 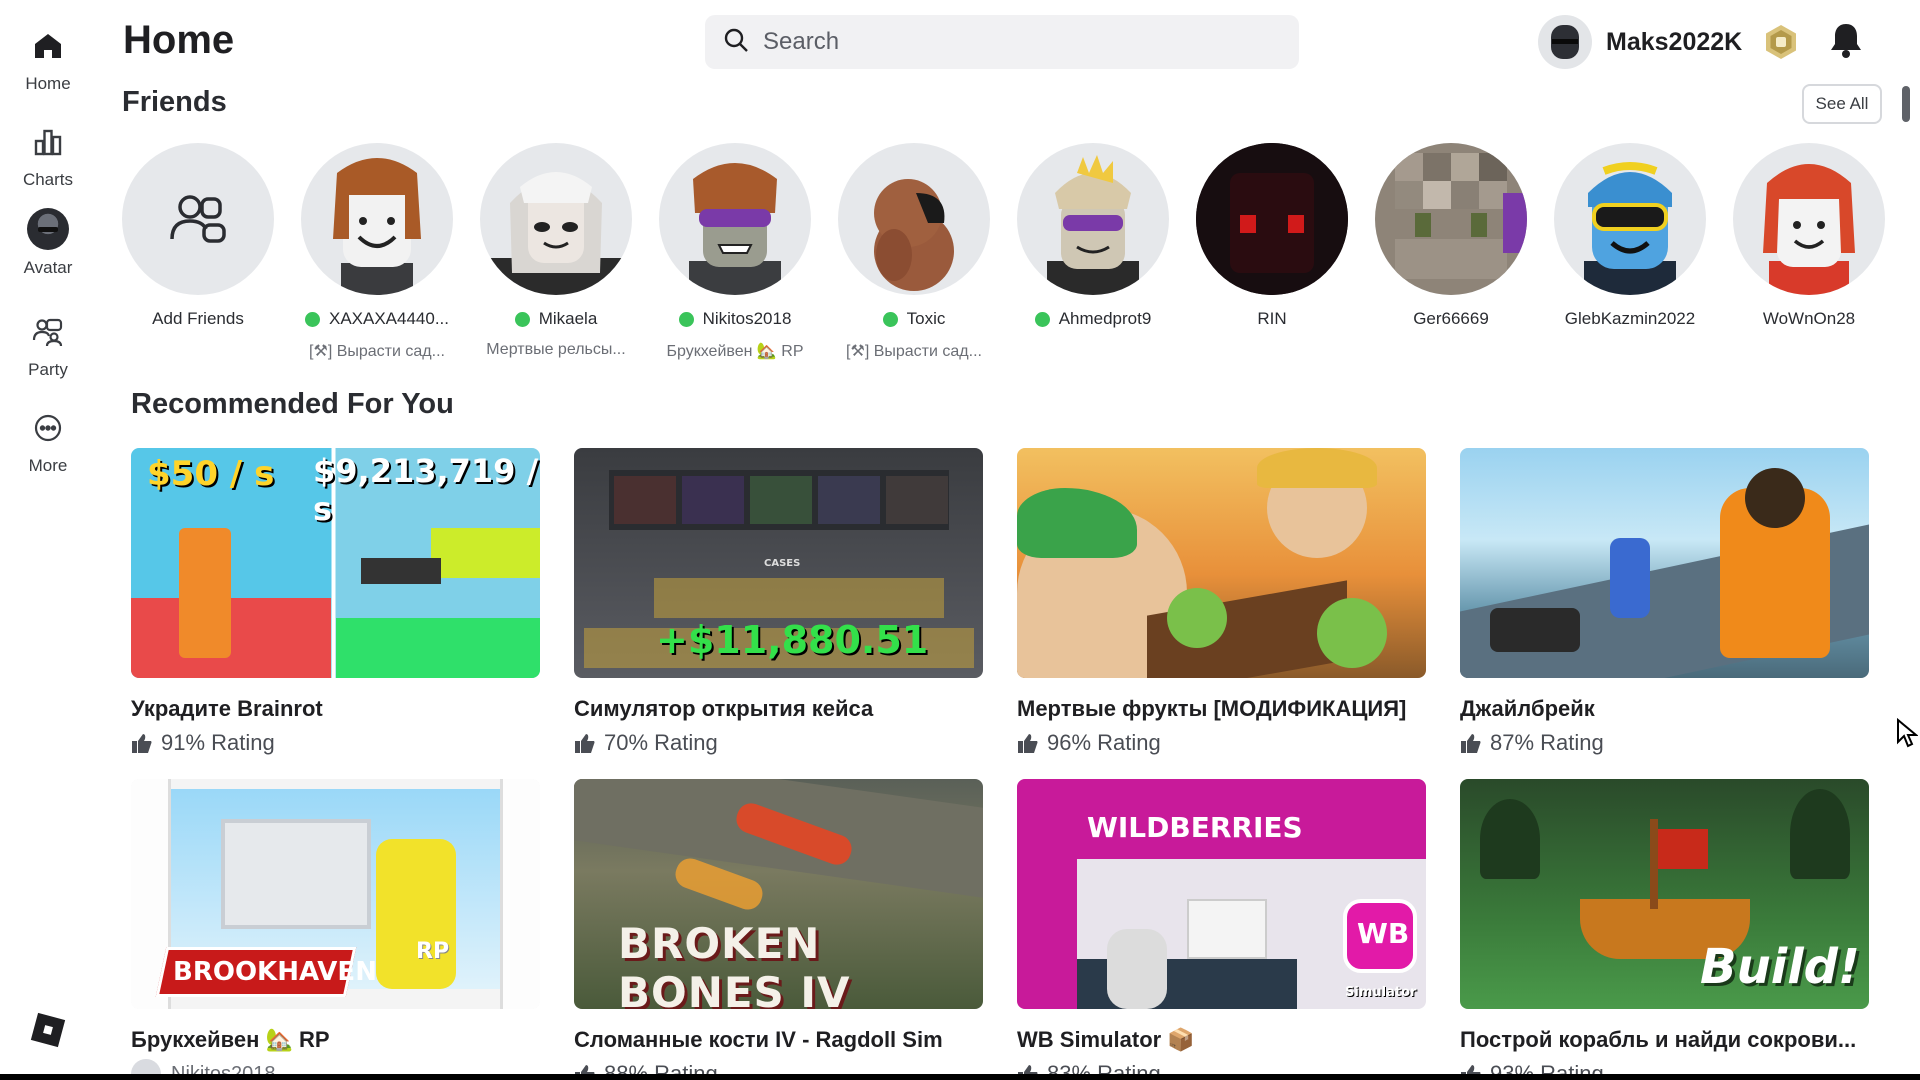 What do you see at coordinates (1381, 992) in the screenshot?
I see `thumbnail-text: Simulator` at bounding box center [1381, 992].